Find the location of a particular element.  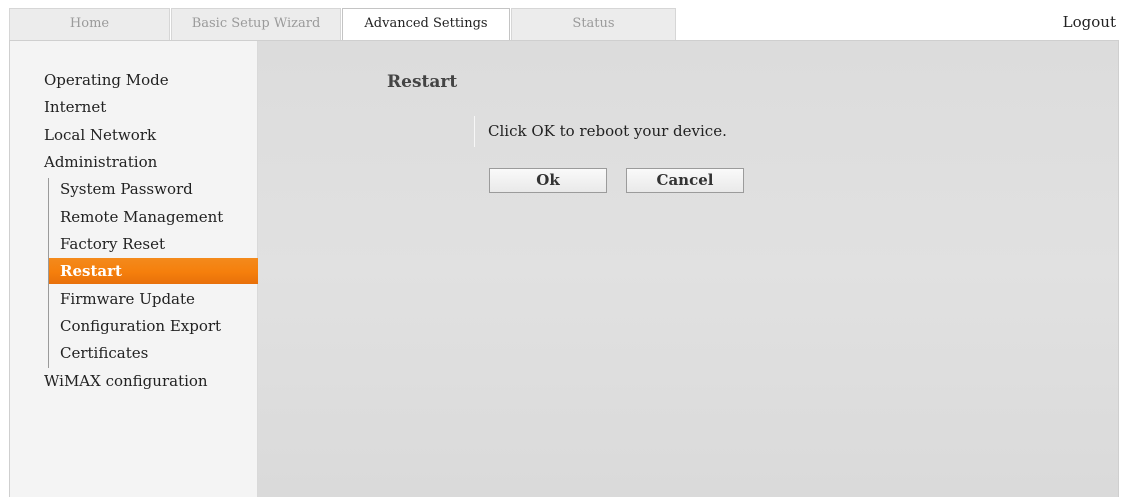

page-title: Restart is located at coordinates (422, 82).